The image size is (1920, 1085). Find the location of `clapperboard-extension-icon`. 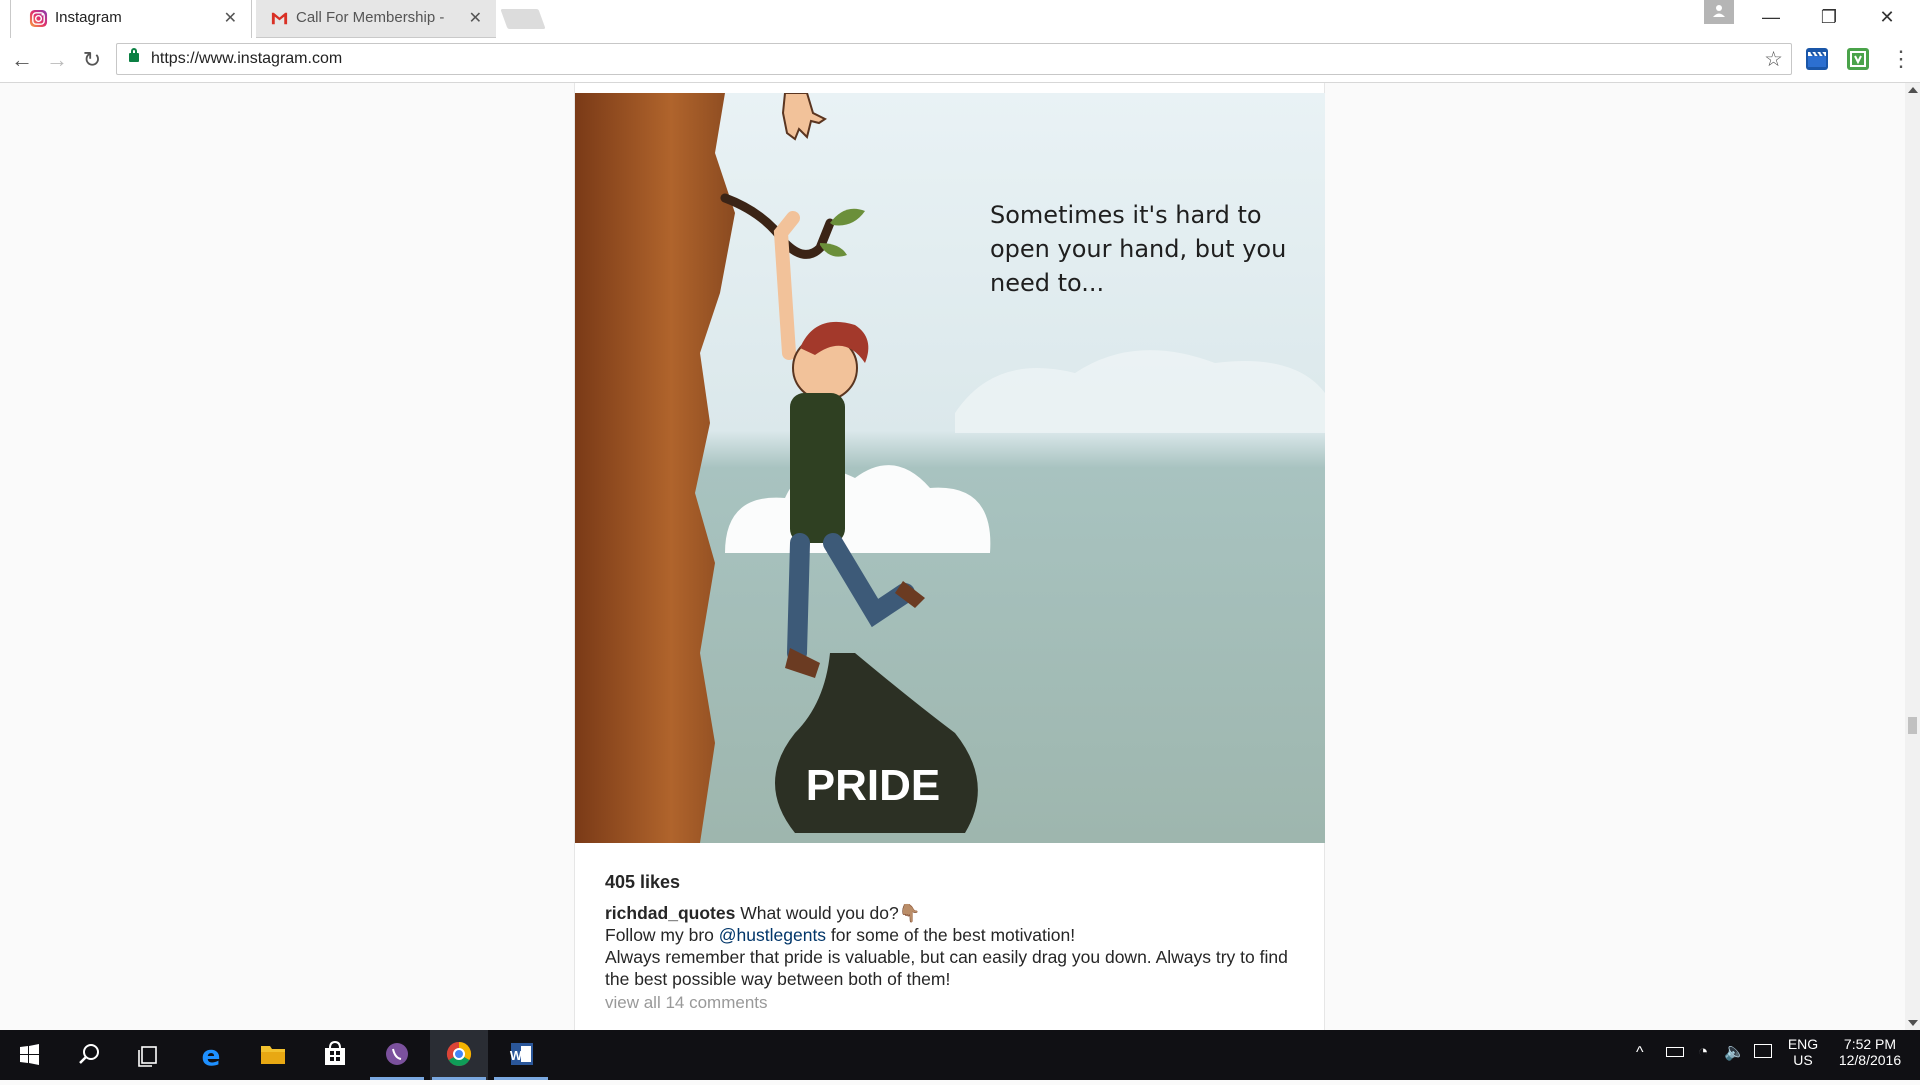

clapperboard-extension-icon is located at coordinates (1817, 59).